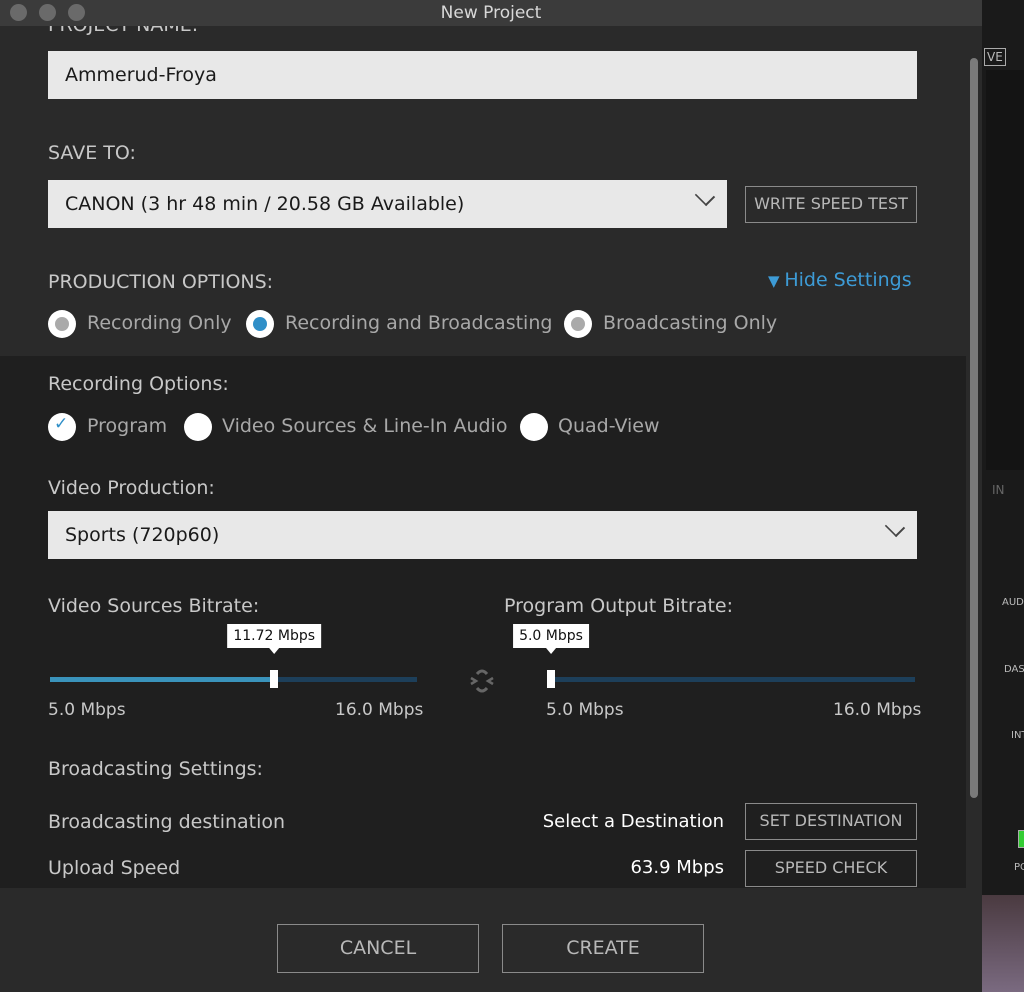 This screenshot has height=992, width=1024. I want to click on radio-label: Broadcasting Only, so click(690, 323).